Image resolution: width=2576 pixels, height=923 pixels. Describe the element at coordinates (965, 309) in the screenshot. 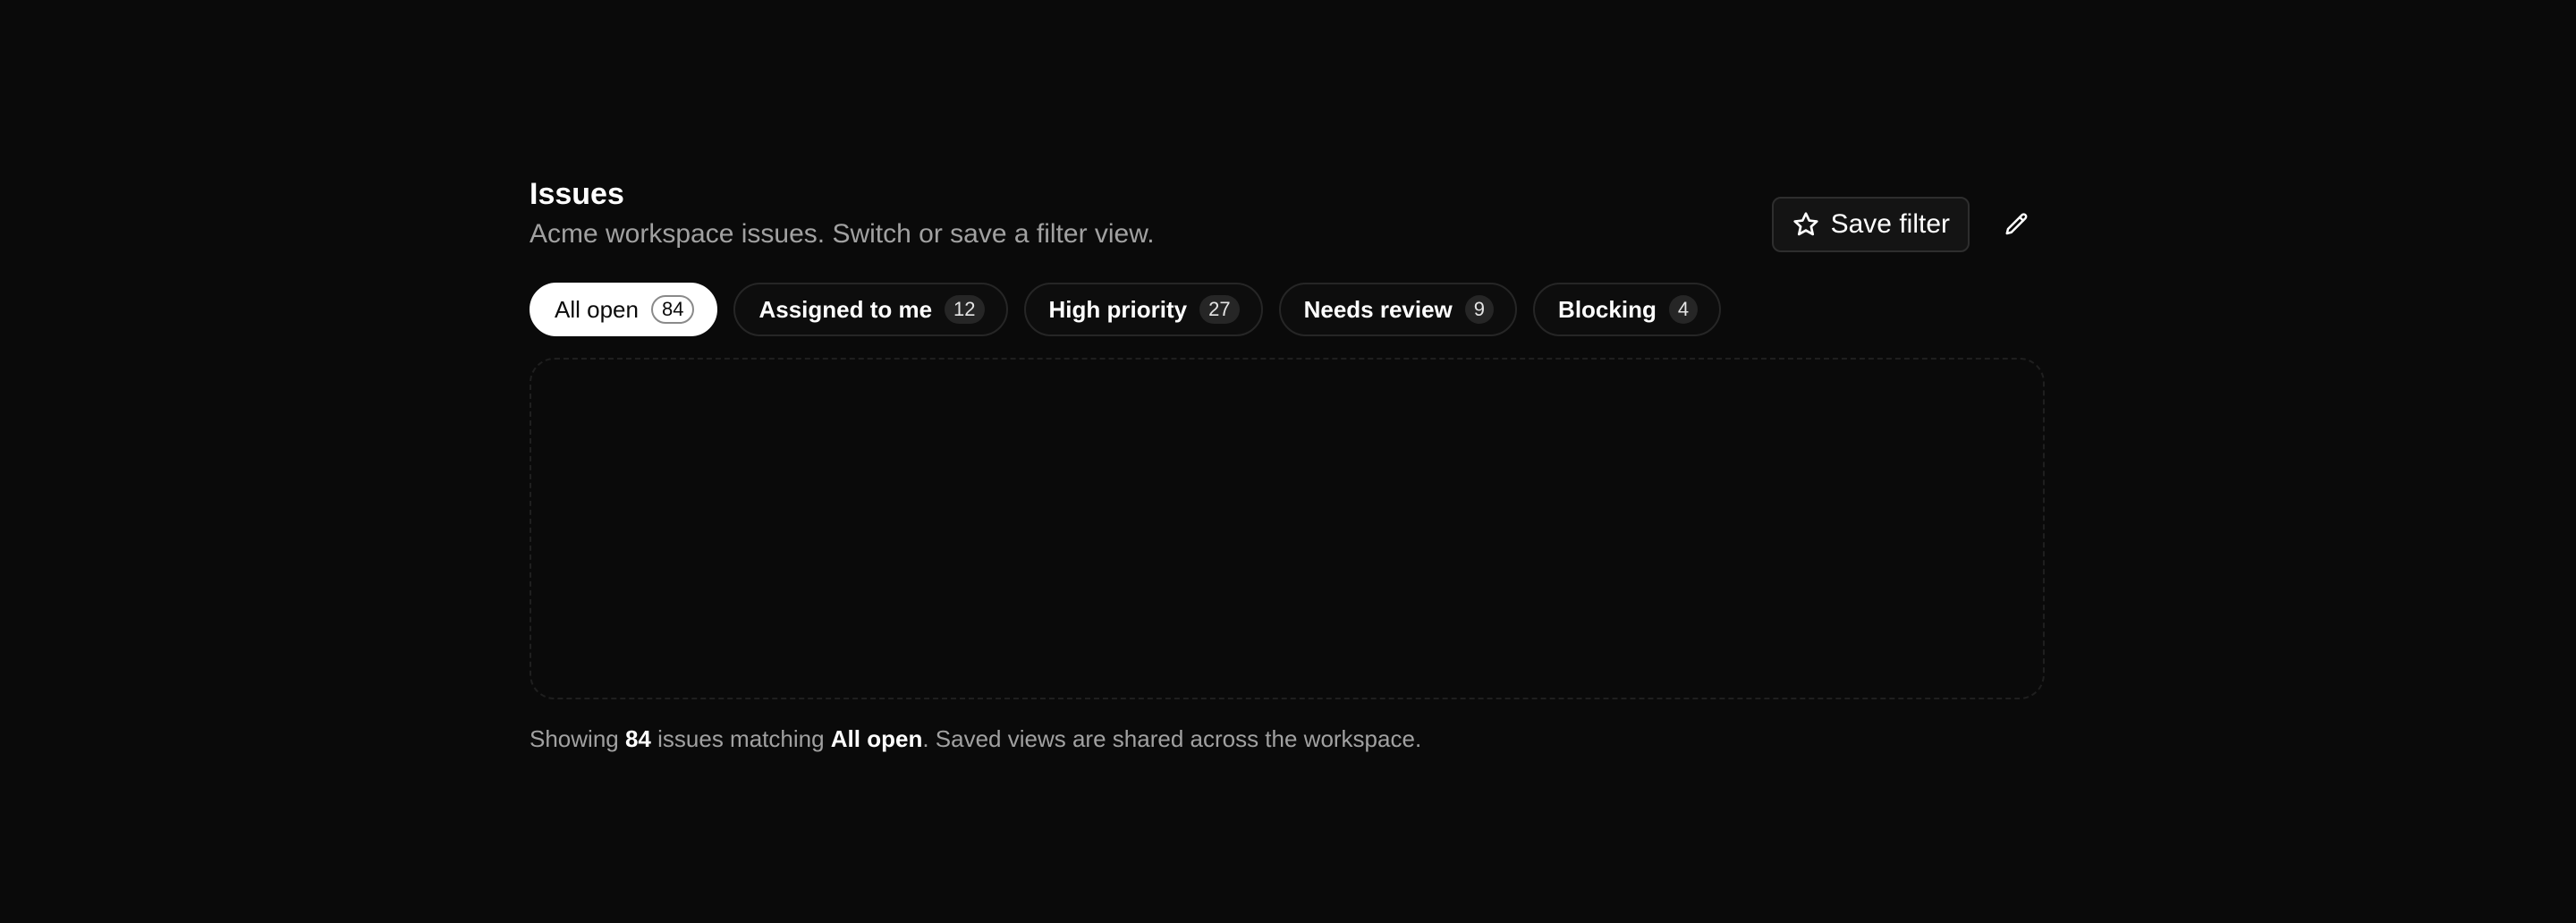

I see `tab-count-badge: 12` at that location.